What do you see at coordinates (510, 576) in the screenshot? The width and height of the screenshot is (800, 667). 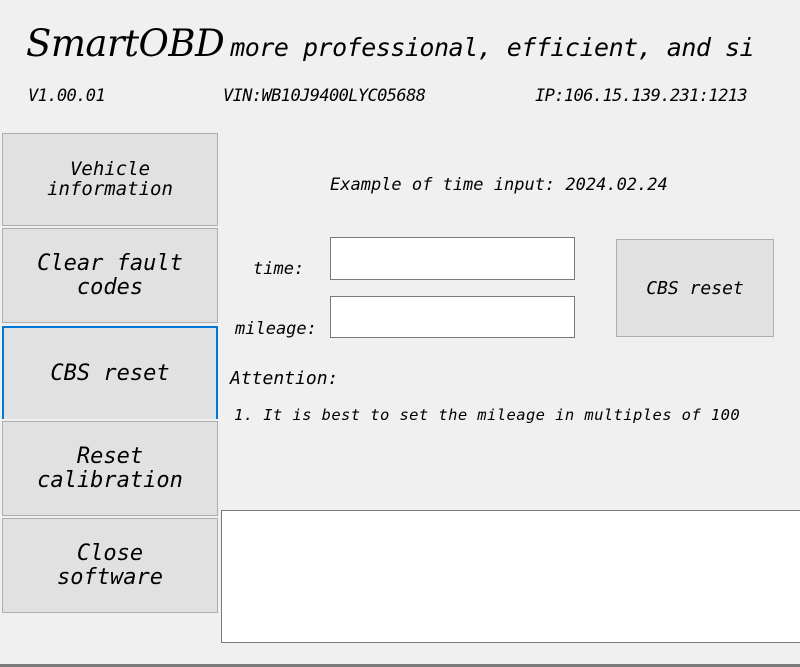 I see `output-textbox` at bounding box center [510, 576].